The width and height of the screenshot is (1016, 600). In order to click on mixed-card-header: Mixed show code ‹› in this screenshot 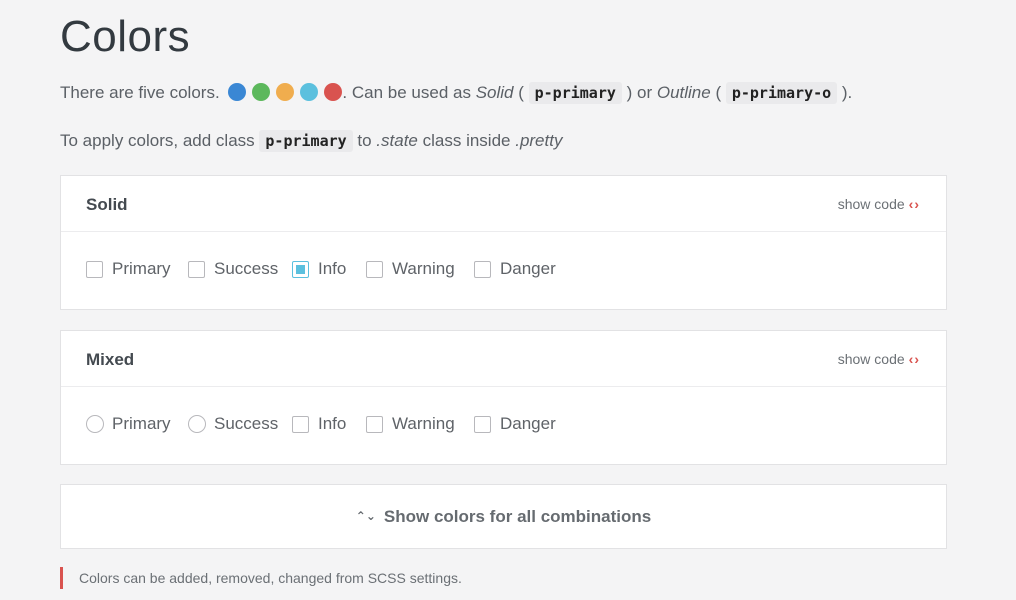, I will do `click(503, 359)`.